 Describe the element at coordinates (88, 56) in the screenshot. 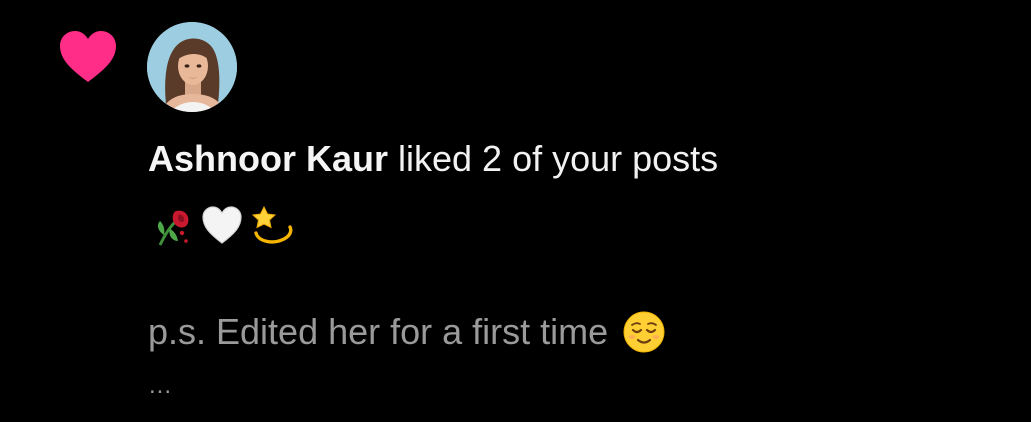

I see `heart-icon` at that location.